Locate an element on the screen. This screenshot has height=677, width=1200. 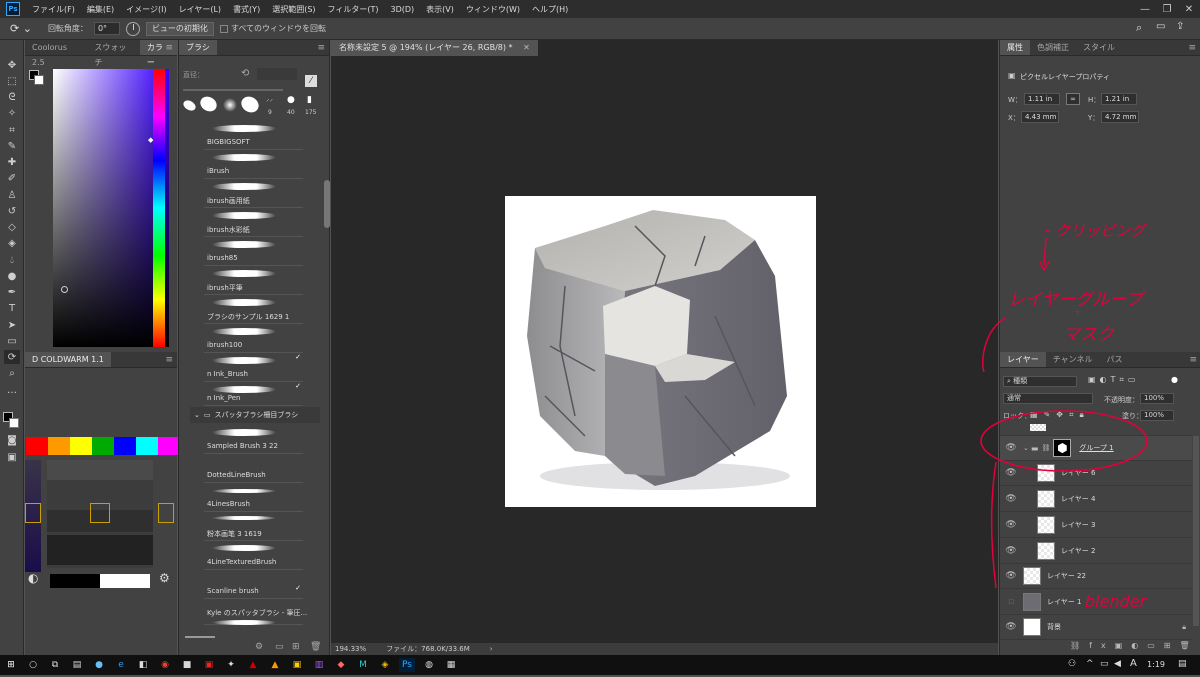
tab-styles: スタイル is located at coordinates (1099, 47).